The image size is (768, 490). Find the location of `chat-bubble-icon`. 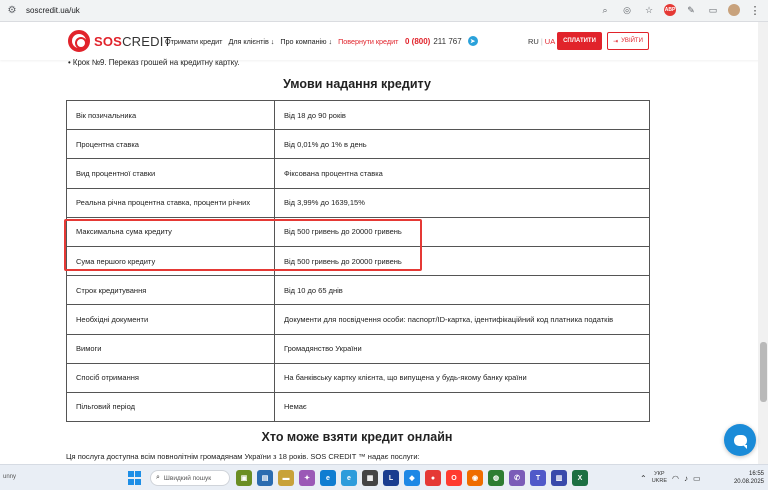

chat-bubble-icon is located at coordinates (740, 441).